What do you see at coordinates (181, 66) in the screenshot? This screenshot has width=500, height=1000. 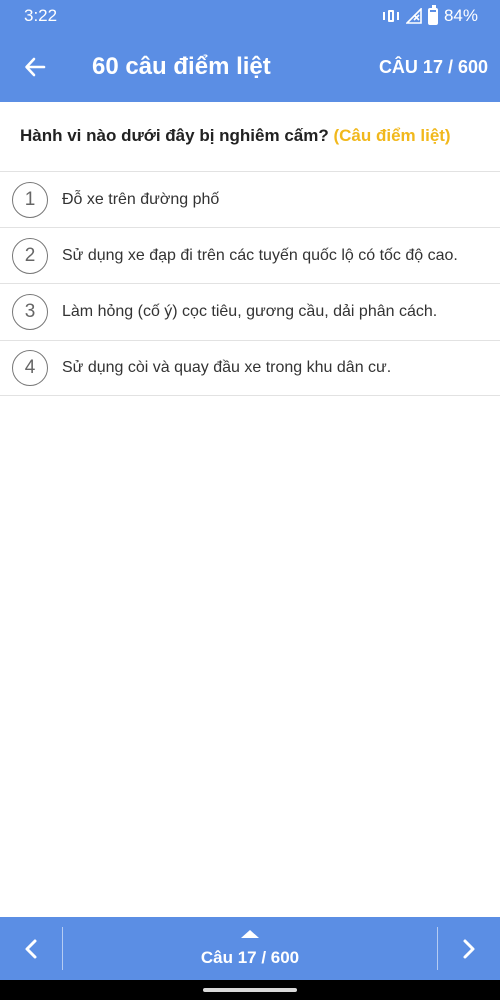 I see `page-title: 60 câu điểm liệt` at bounding box center [181, 66].